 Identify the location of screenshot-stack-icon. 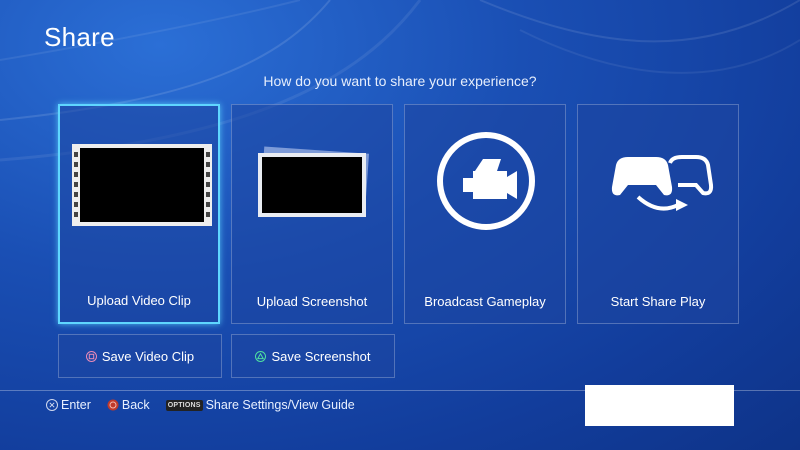
(312, 205).